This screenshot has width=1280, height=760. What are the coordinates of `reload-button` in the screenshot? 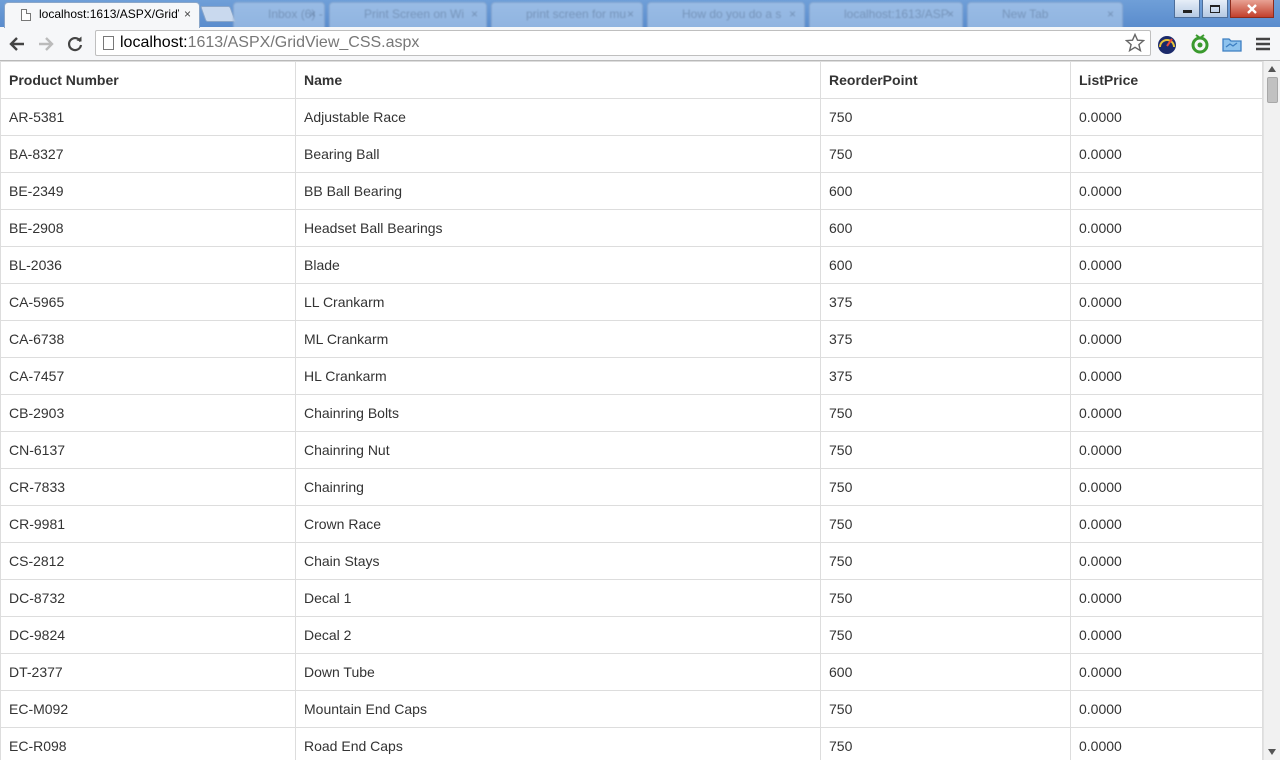 It's located at (75, 44).